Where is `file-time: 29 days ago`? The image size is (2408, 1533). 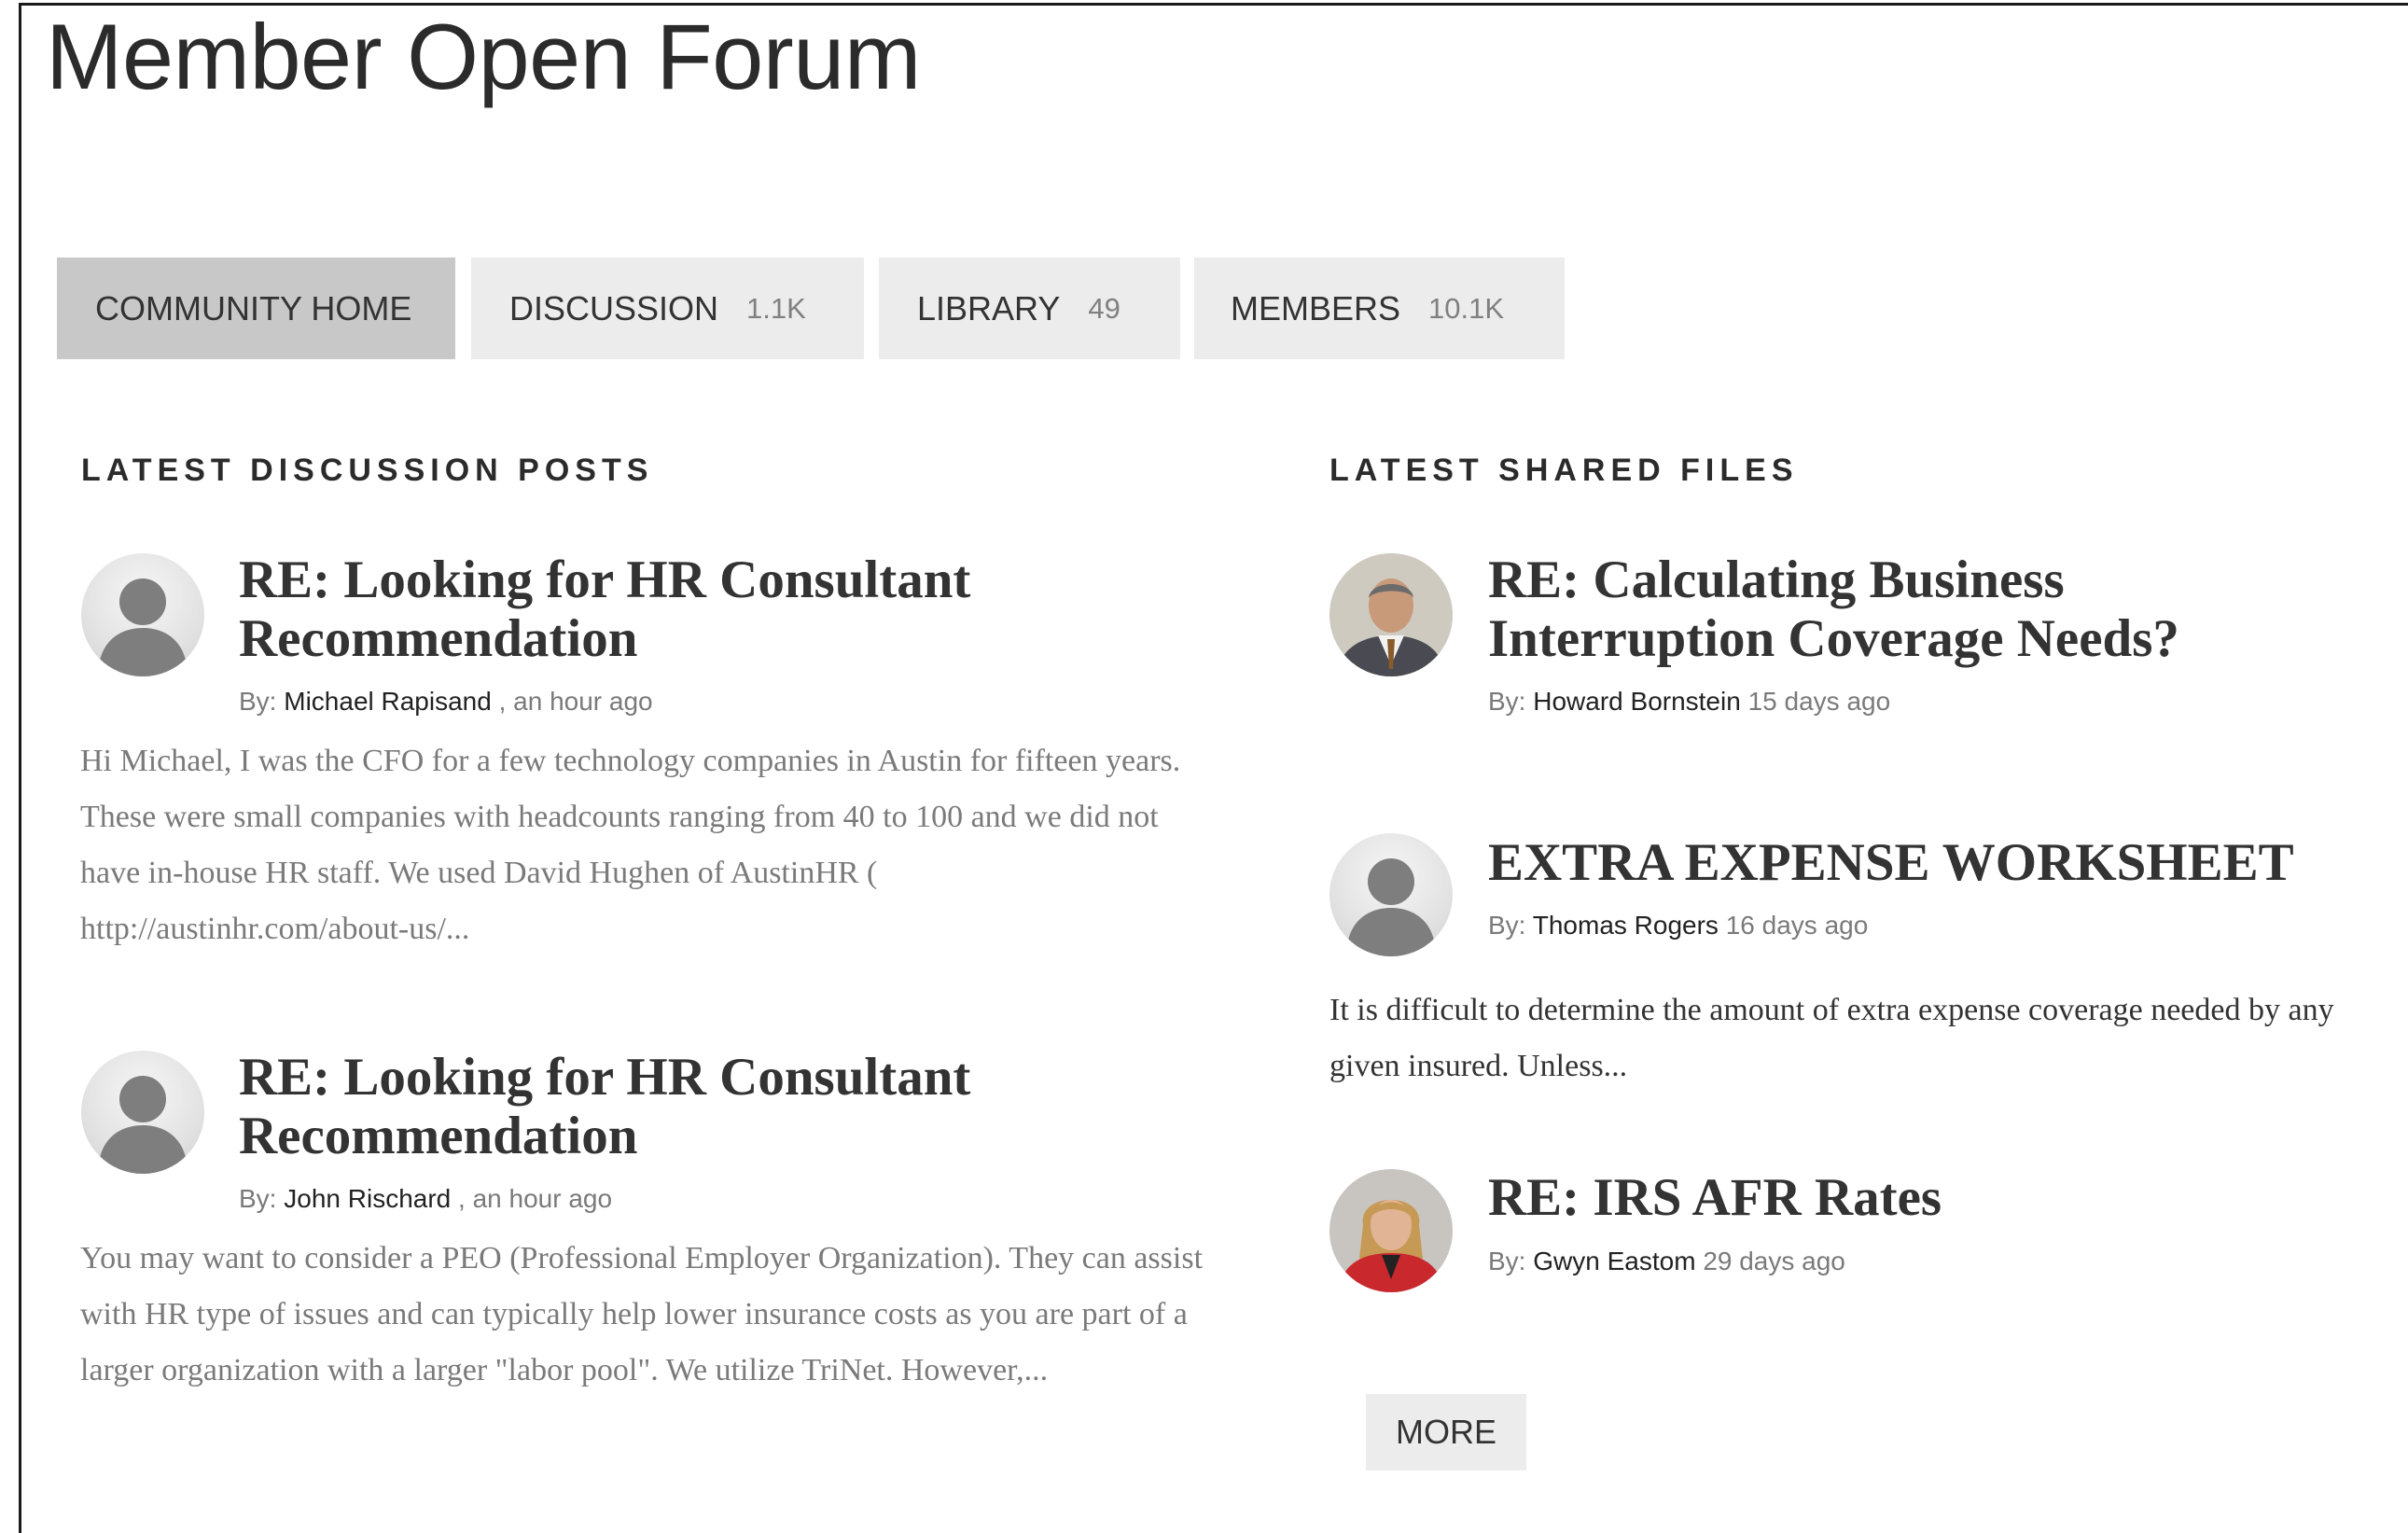 file-time: 29 days ago is located at coordinates (1774, 1261).